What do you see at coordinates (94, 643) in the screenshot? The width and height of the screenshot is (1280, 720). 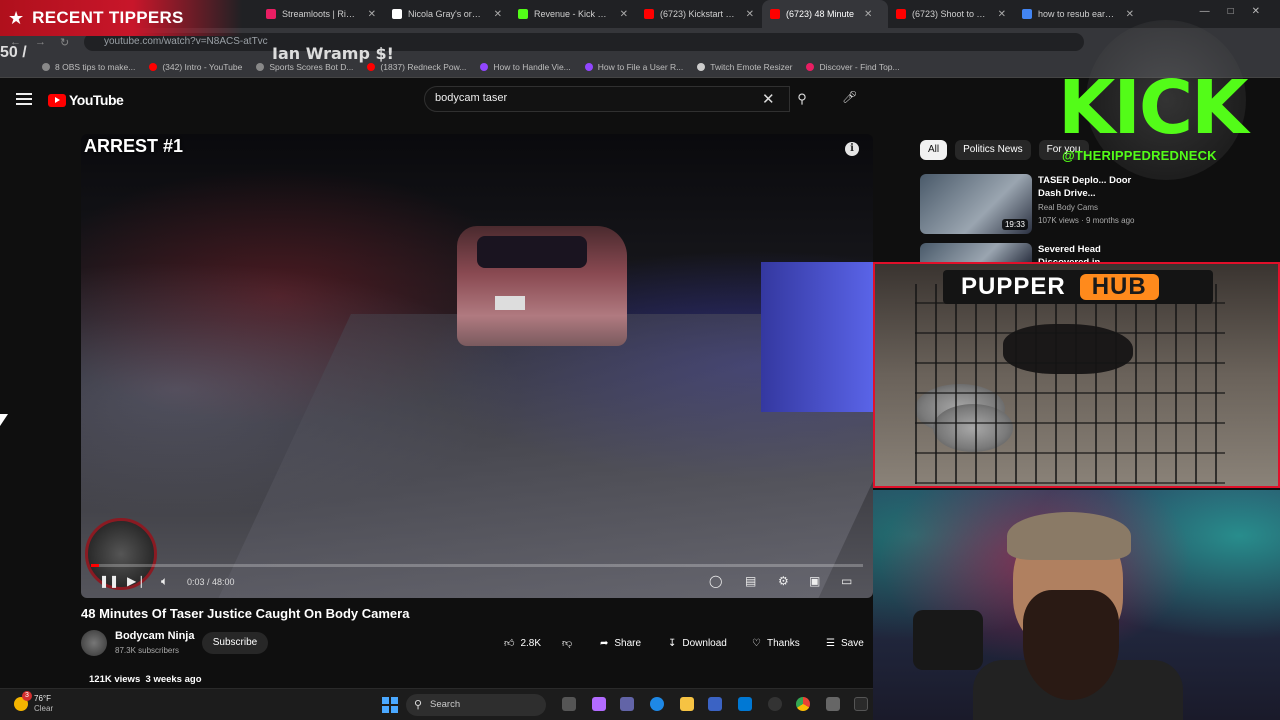 I see `channel-avatar` at bounding box center [94, 643].